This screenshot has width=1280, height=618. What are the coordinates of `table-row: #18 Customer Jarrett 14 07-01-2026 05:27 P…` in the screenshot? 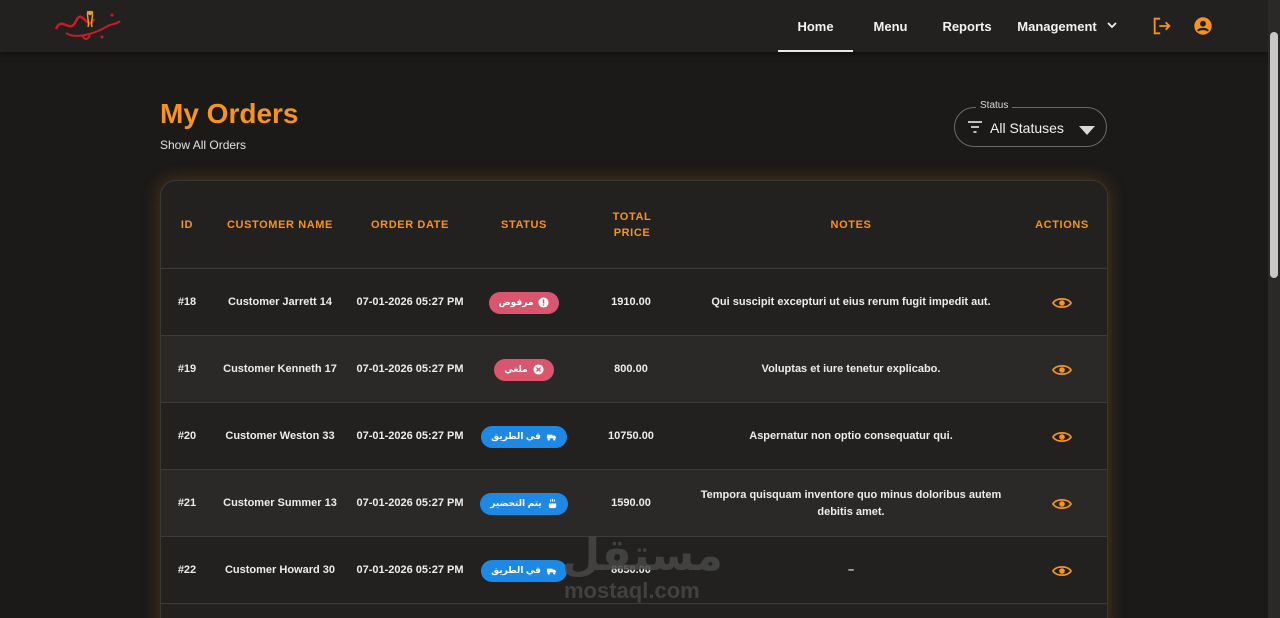 It's located at (634, 302).